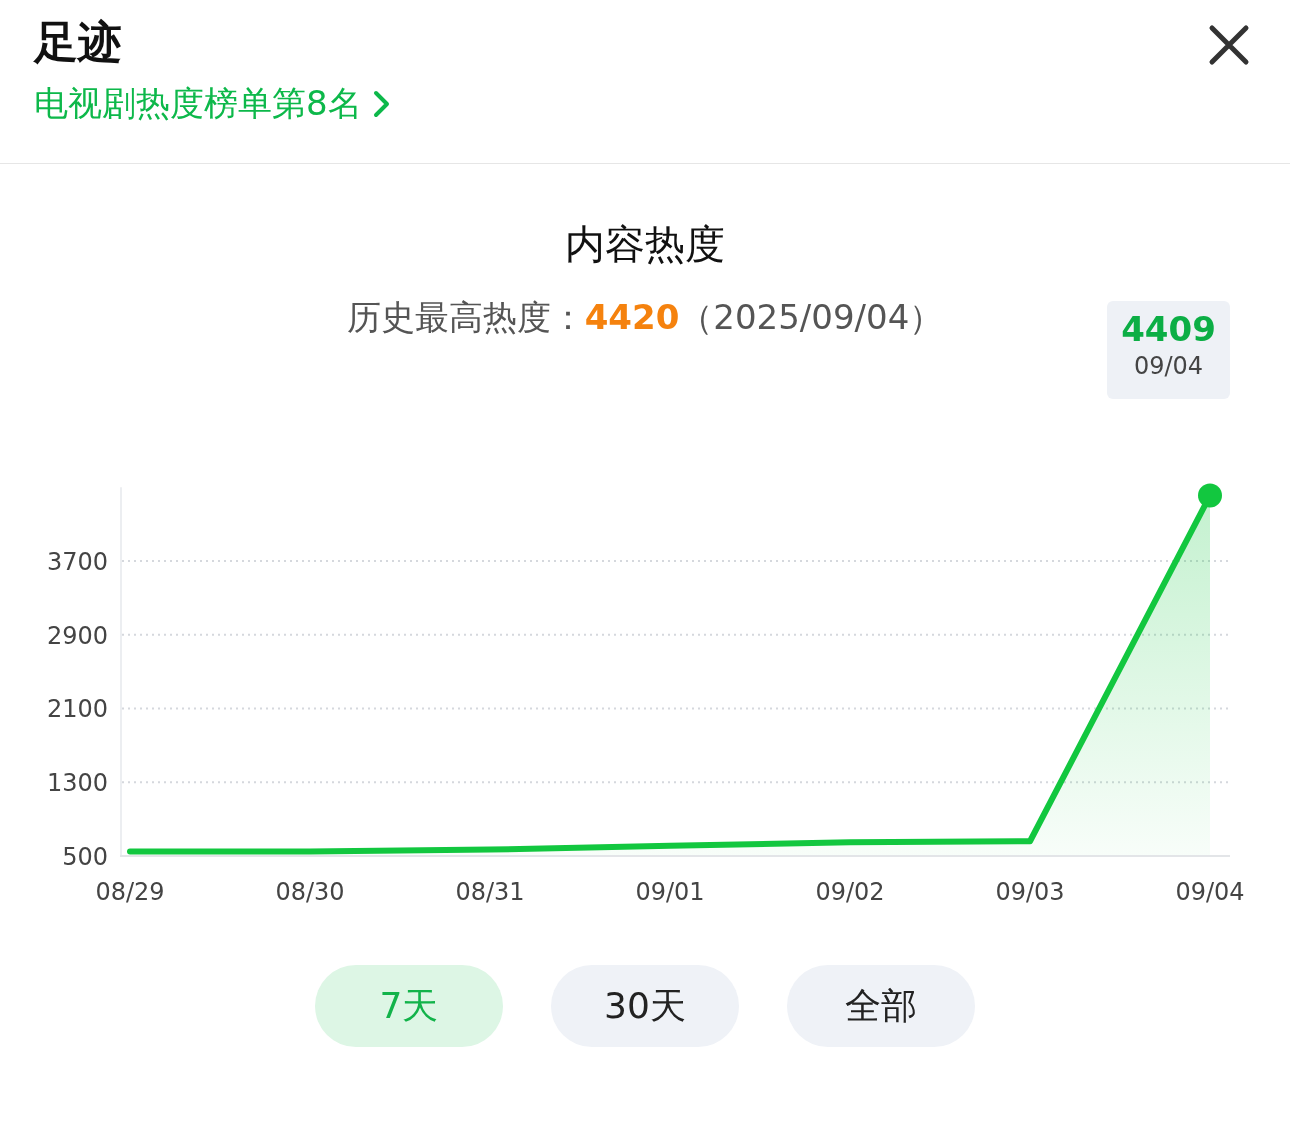 The image size is (1290, 1128). I want to click on y-axis-label: 3700, so click(77, 561).